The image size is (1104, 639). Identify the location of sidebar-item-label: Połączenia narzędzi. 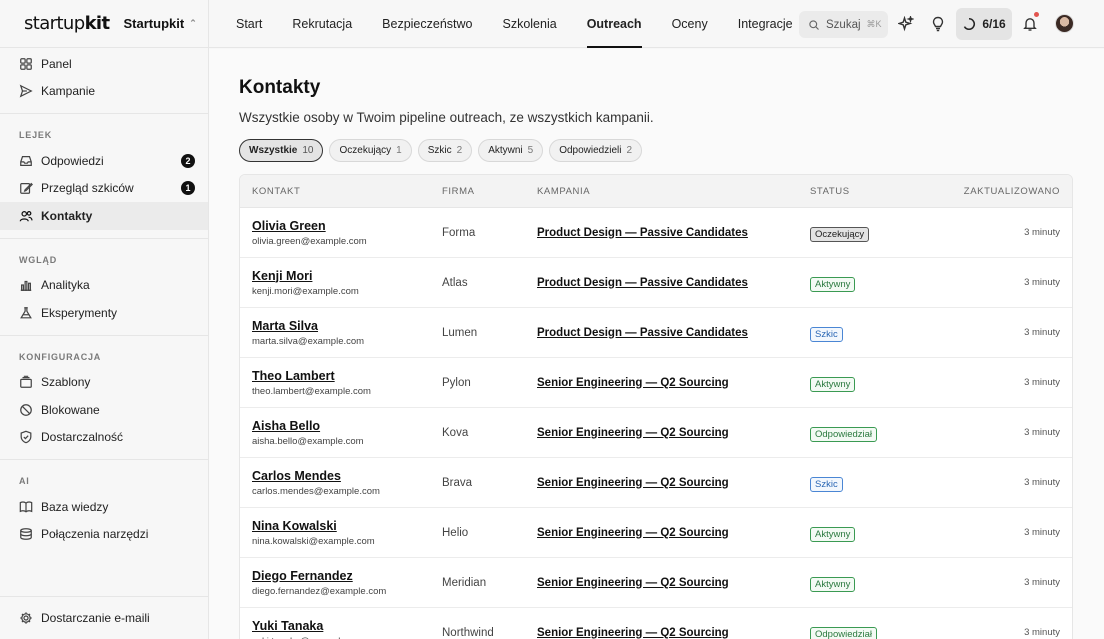
(95, 534).